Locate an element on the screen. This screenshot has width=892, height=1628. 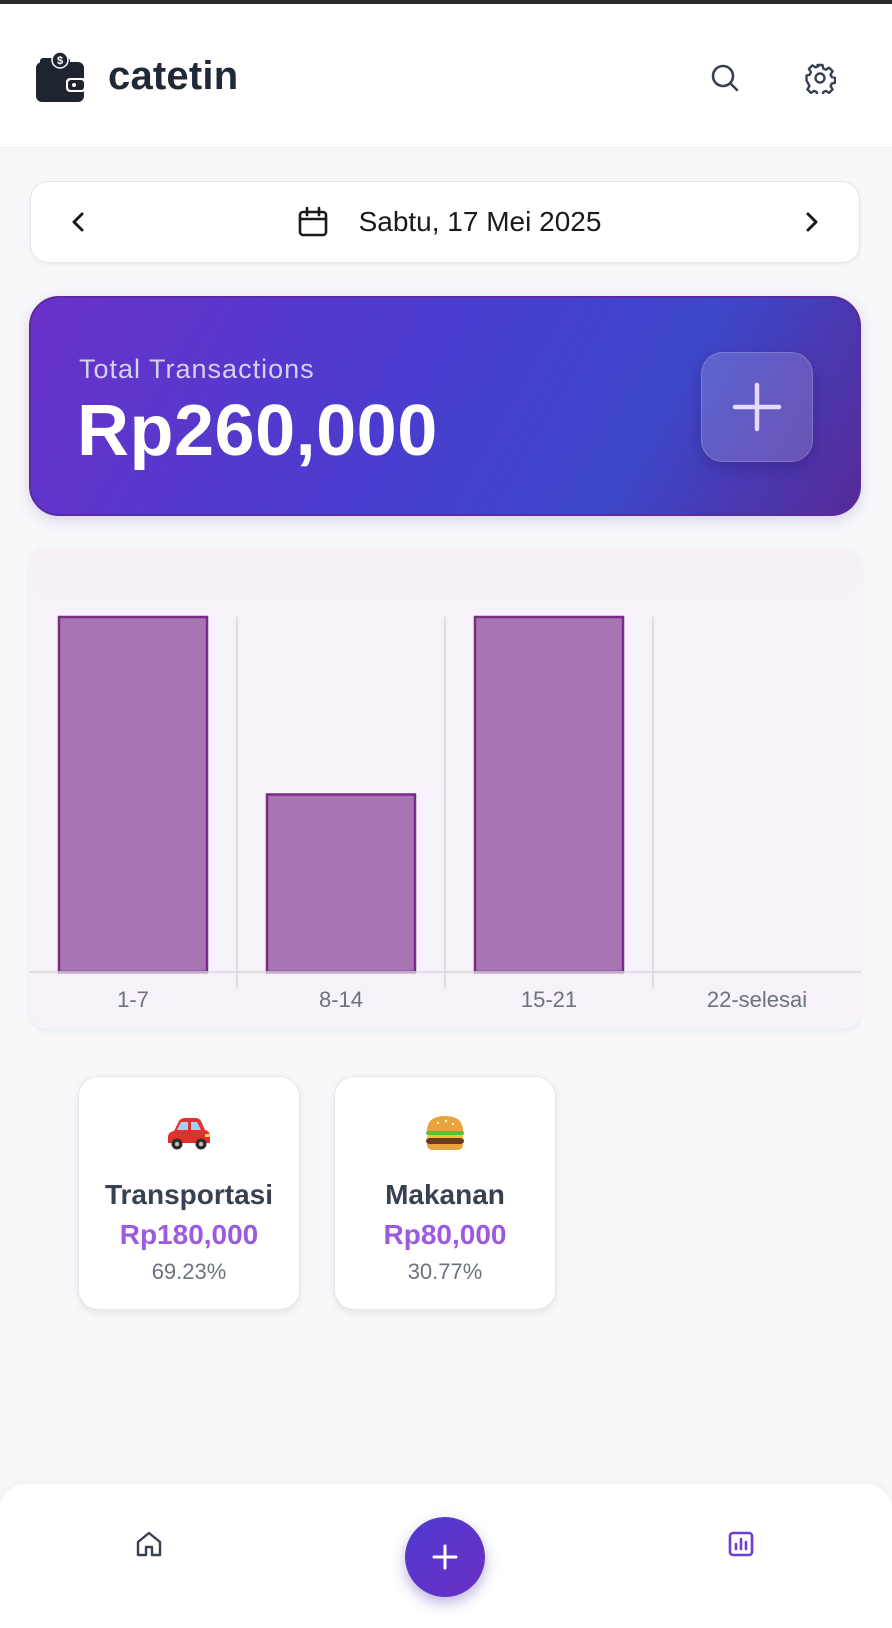
category-percent: 30.77% is located at coordinates (445, 1271).